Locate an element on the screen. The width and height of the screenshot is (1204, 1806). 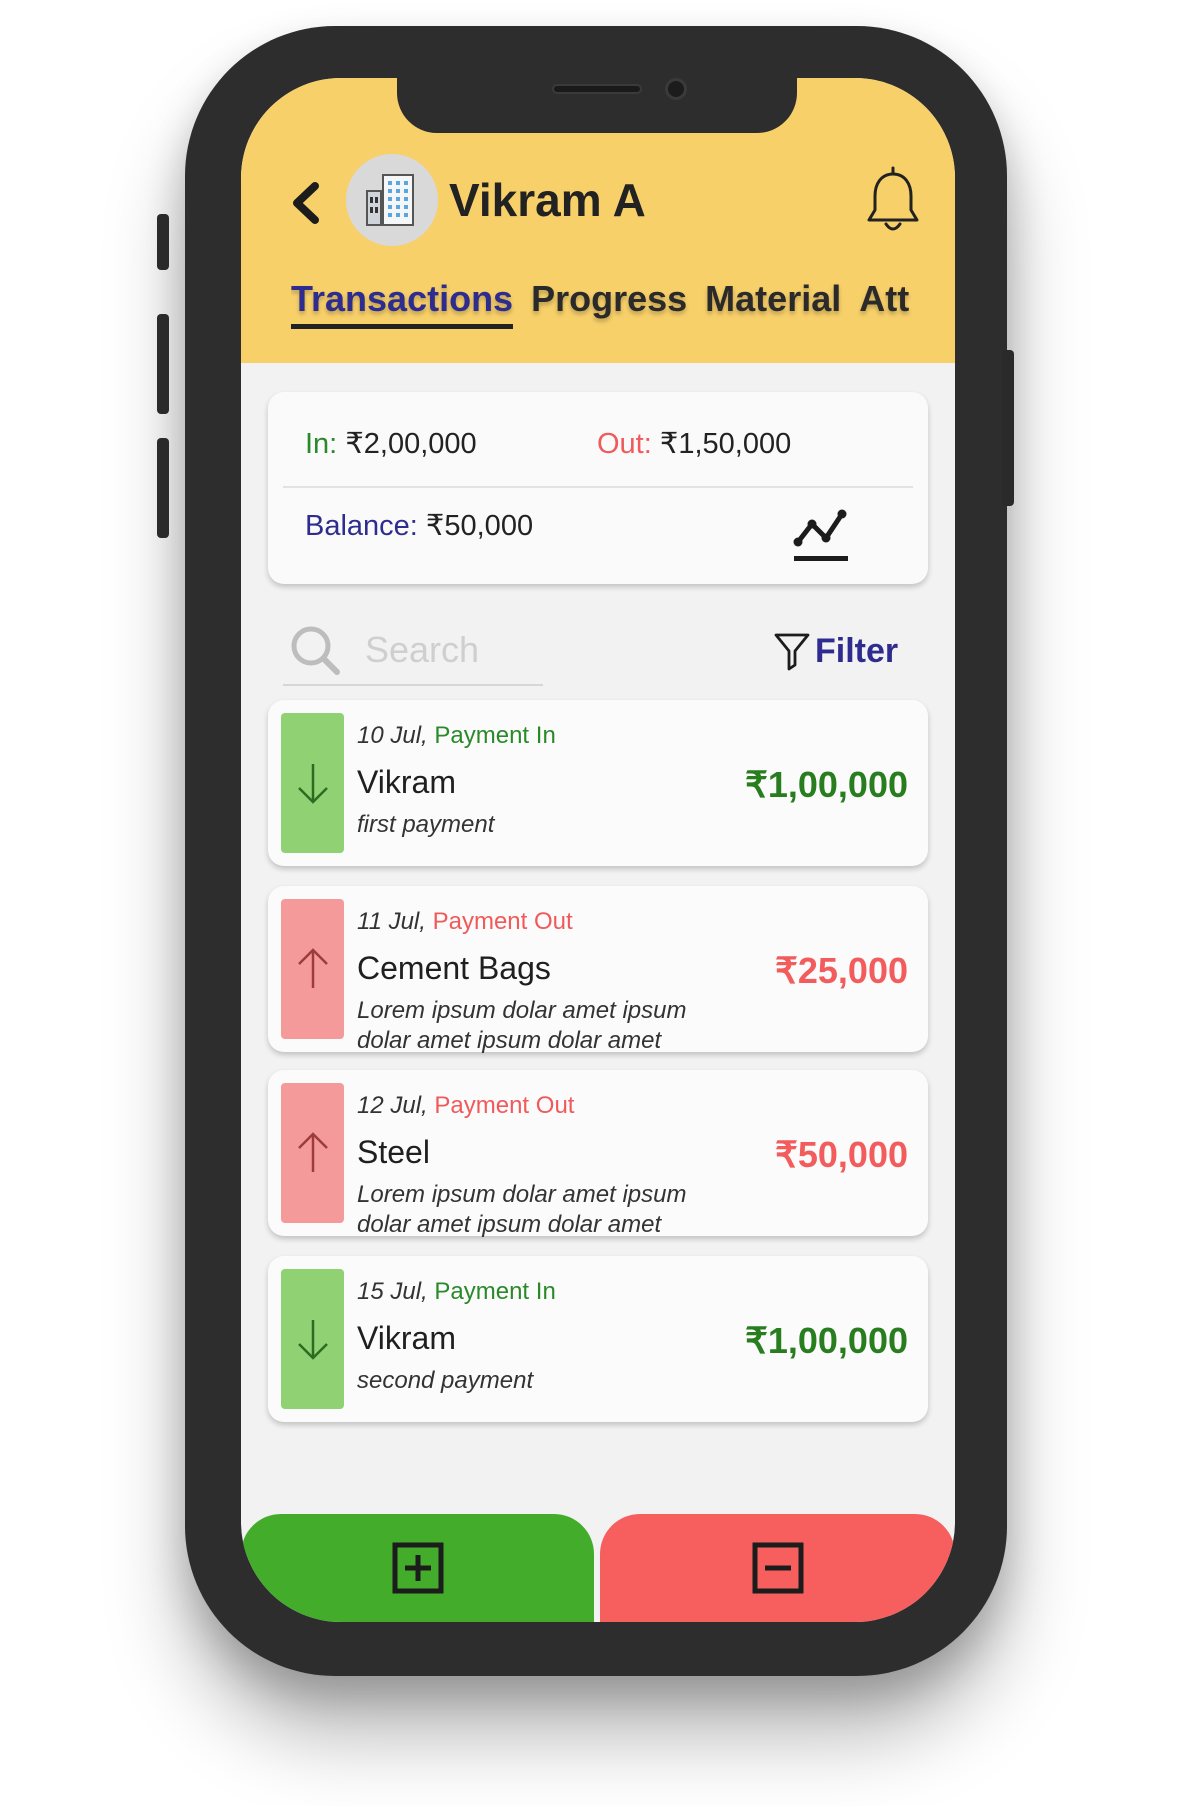
tab-bar: Transactions Progress Material Att is located at coordinates (623, 308).